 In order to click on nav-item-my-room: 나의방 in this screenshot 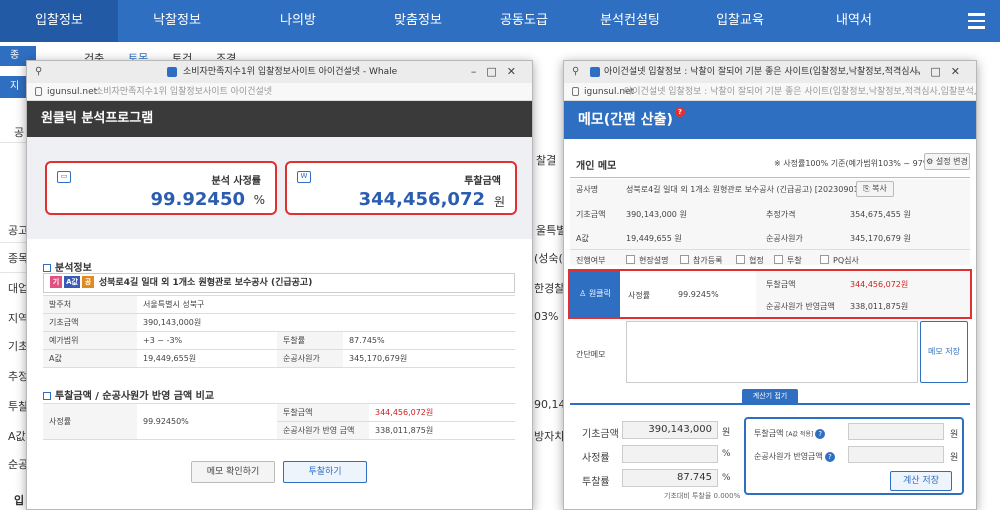, I will do `click(298, 21)`.